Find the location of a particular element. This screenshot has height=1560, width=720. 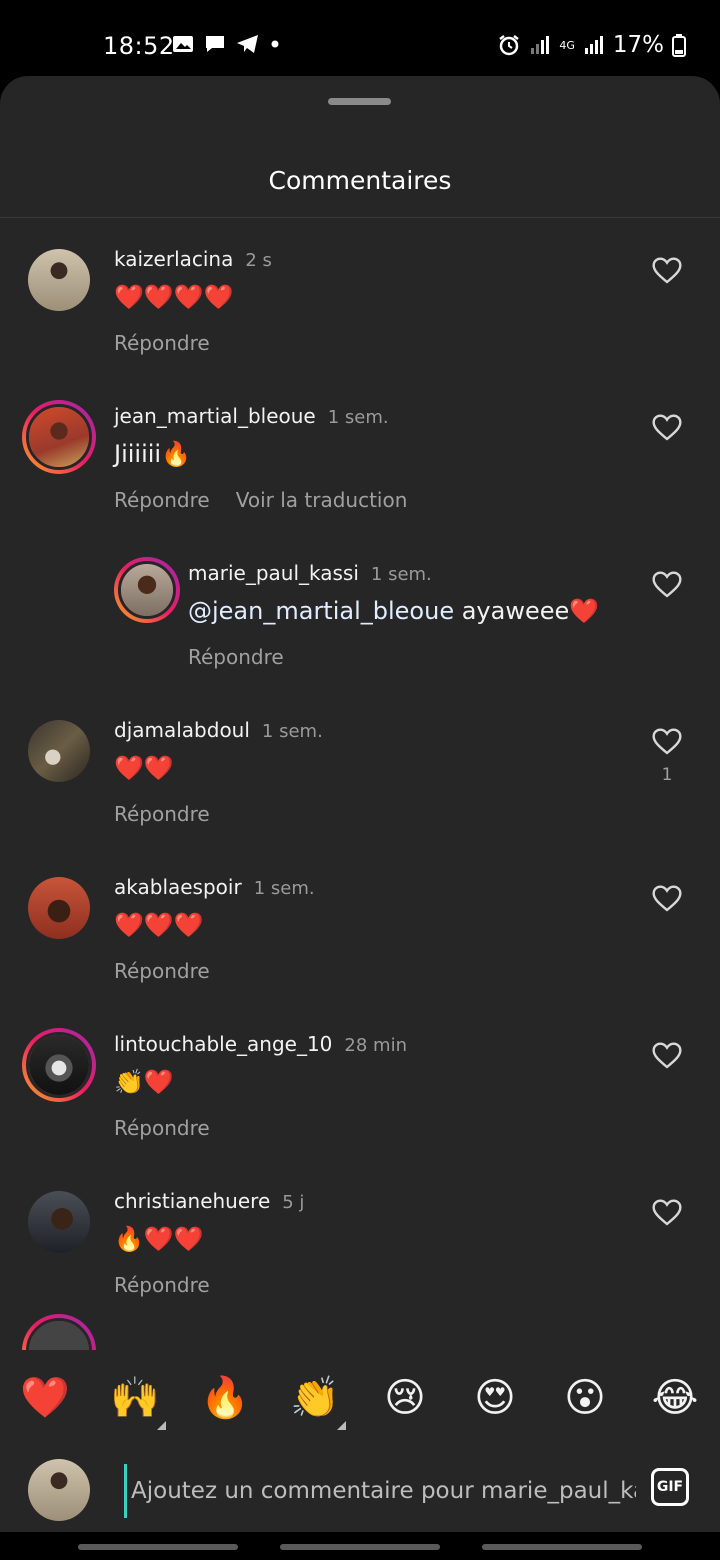

dot-icon is located at coordinates (275, 44).